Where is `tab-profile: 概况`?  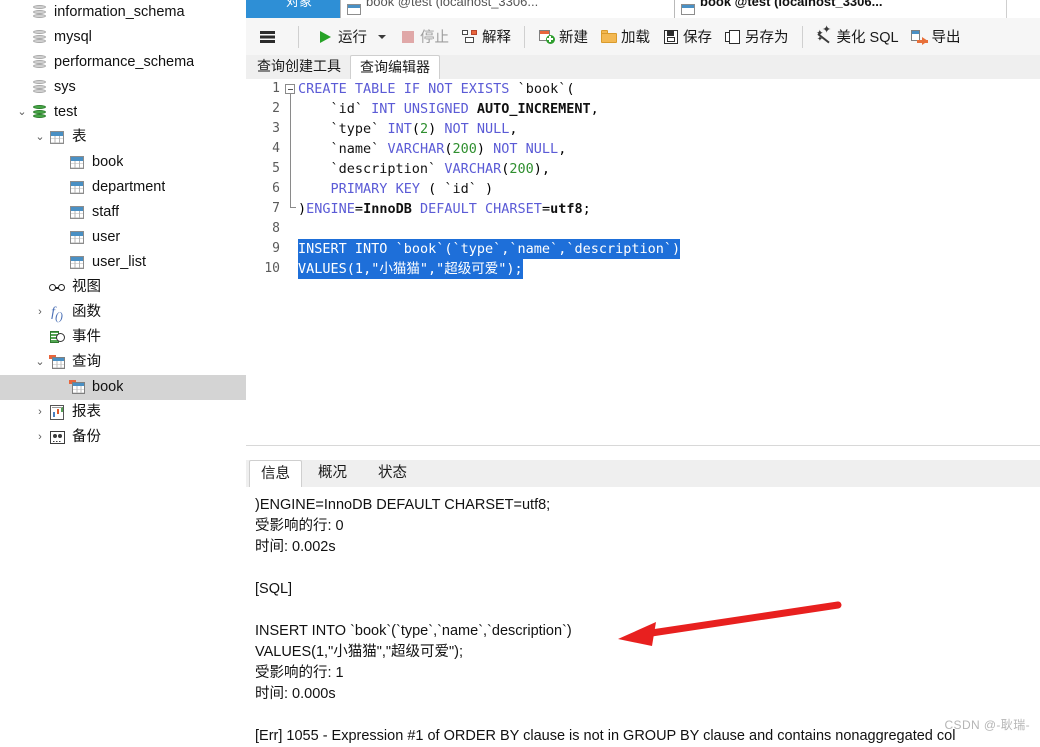
tab-profile: 概况 is located at coordinates (332, 473).